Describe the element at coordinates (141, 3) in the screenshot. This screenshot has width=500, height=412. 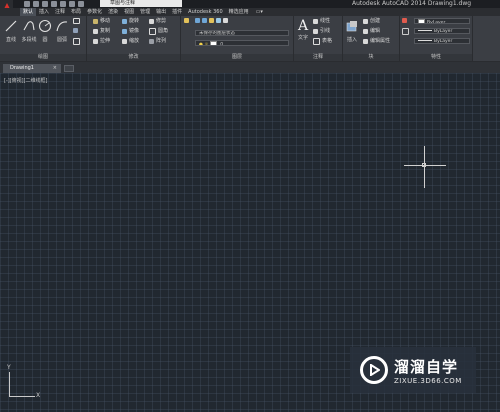
I see `workspace-dropdown: 草图与注释` at that location.